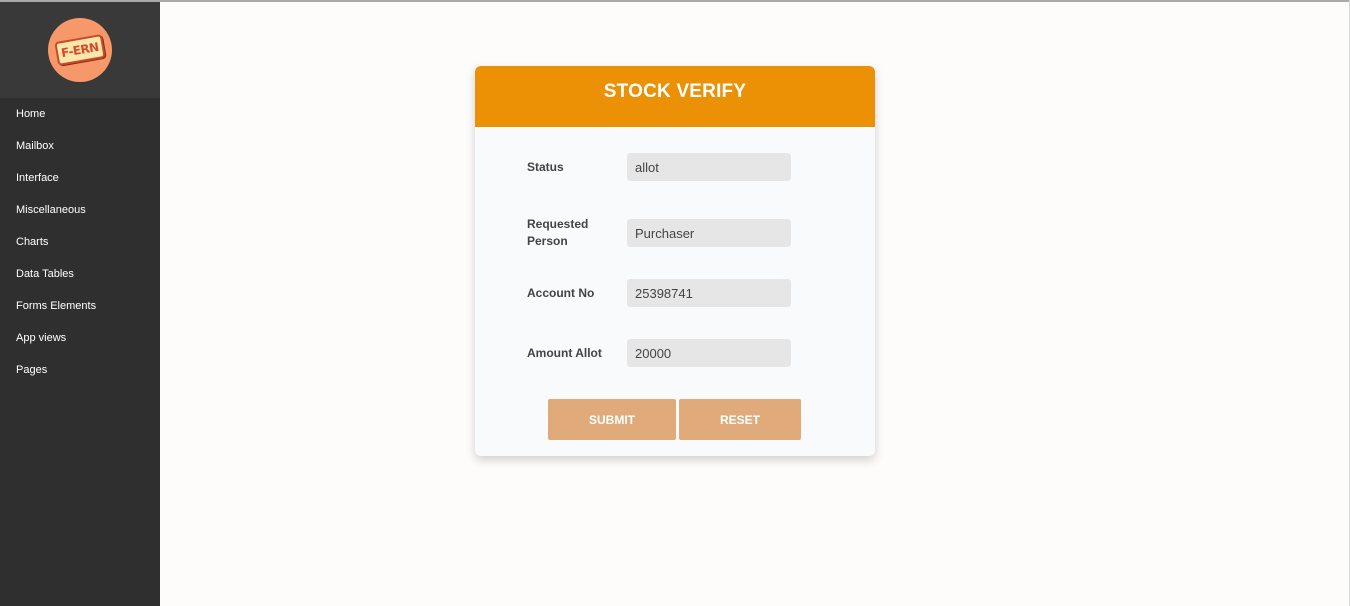 The width and height of the screenshot is (1350, 606). I want to click on card-header: STOCK VERIFY, so click(675, 96).